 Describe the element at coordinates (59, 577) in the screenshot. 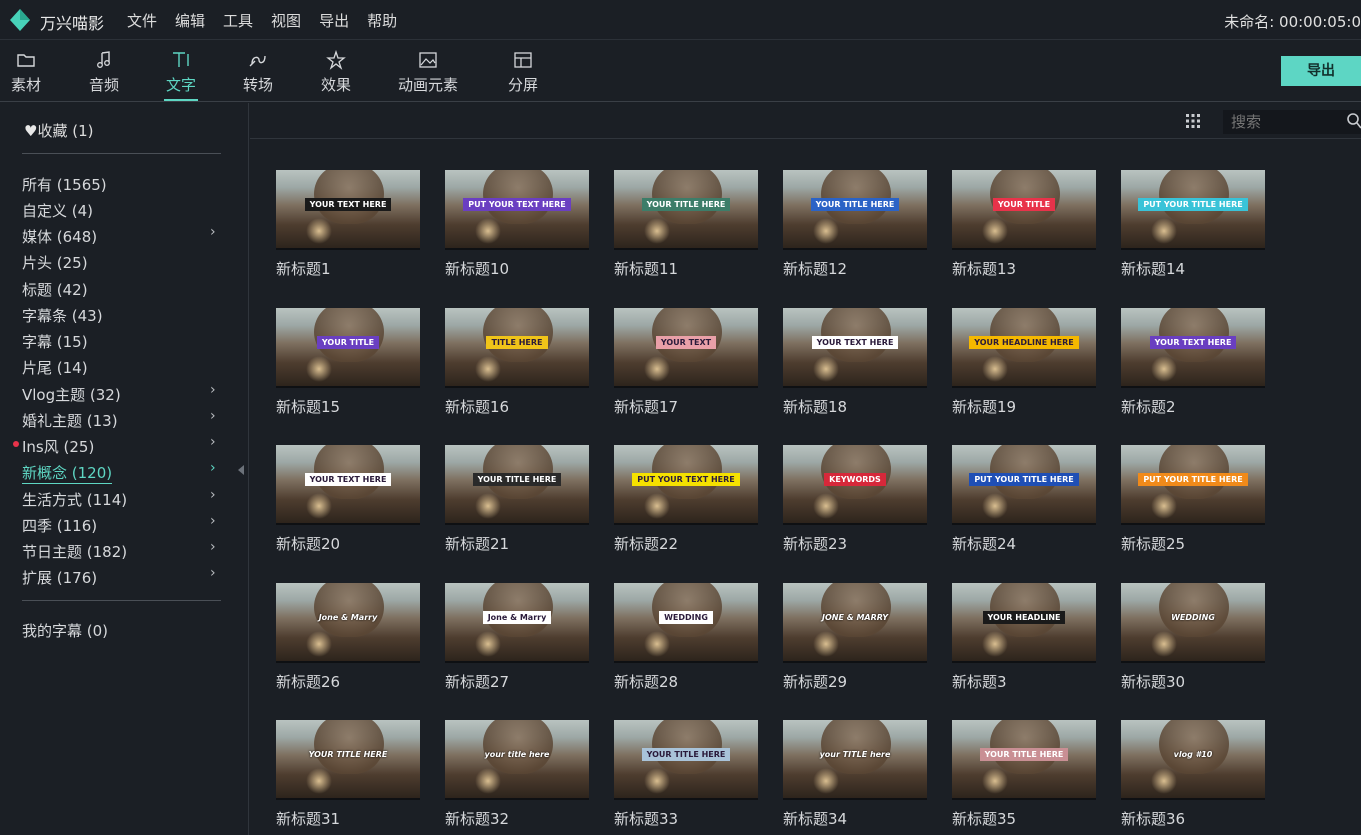

I see `category-extensions: 扩展 (176)` at that location.